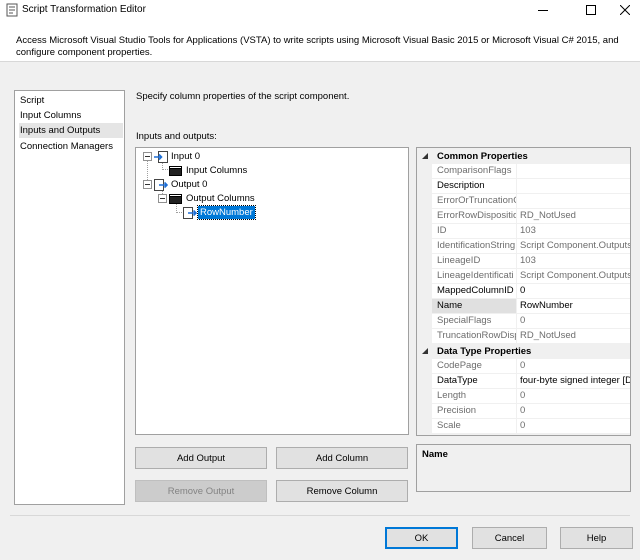 The width and height of the screenshot is (640, 560). I want to click on add-column-button: Add Column, so click(342, 458).